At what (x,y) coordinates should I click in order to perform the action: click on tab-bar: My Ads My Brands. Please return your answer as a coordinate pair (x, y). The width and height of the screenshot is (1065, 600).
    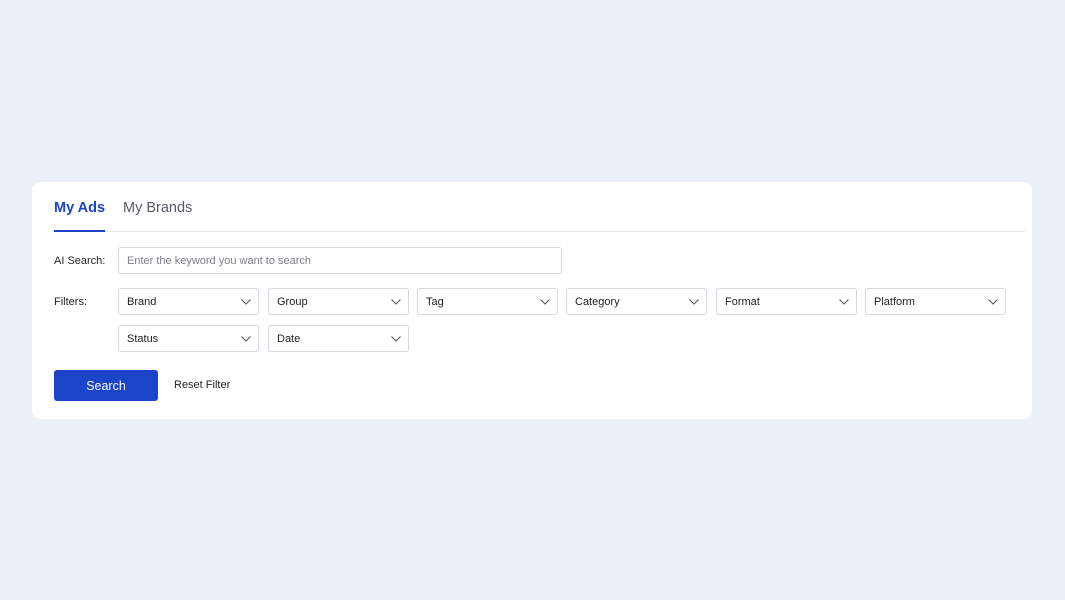
    Looking at the image, I should click on (539, 207).